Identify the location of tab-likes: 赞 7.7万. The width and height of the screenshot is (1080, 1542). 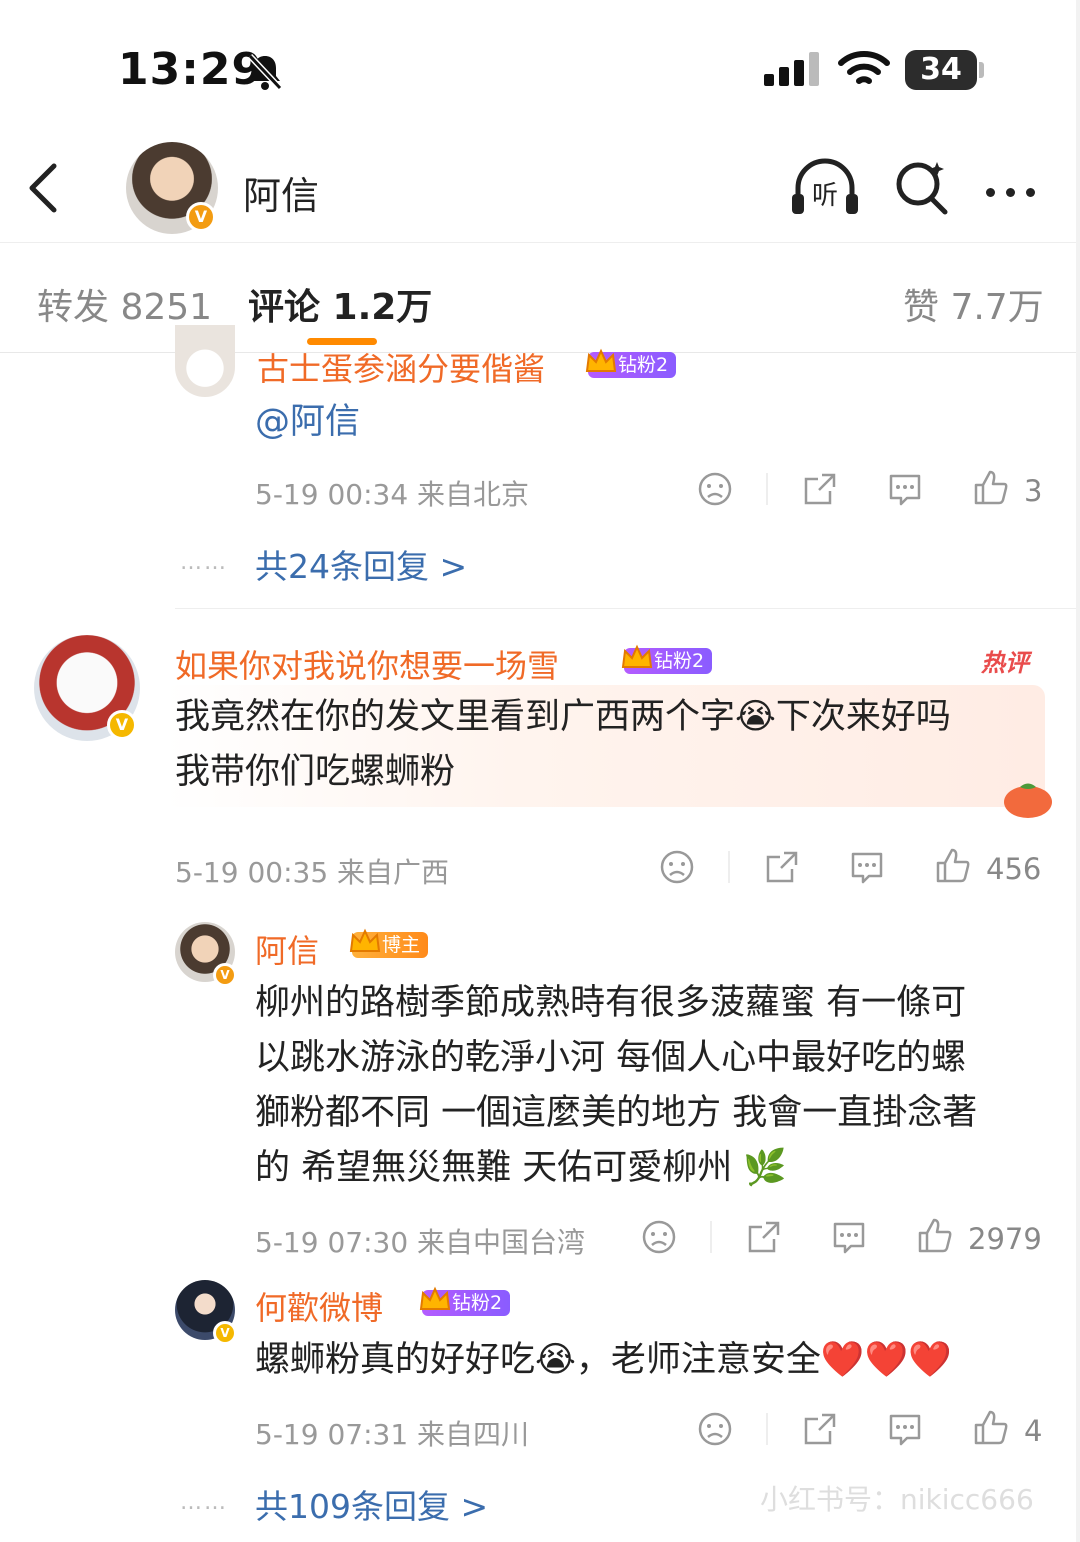
(973, 304).